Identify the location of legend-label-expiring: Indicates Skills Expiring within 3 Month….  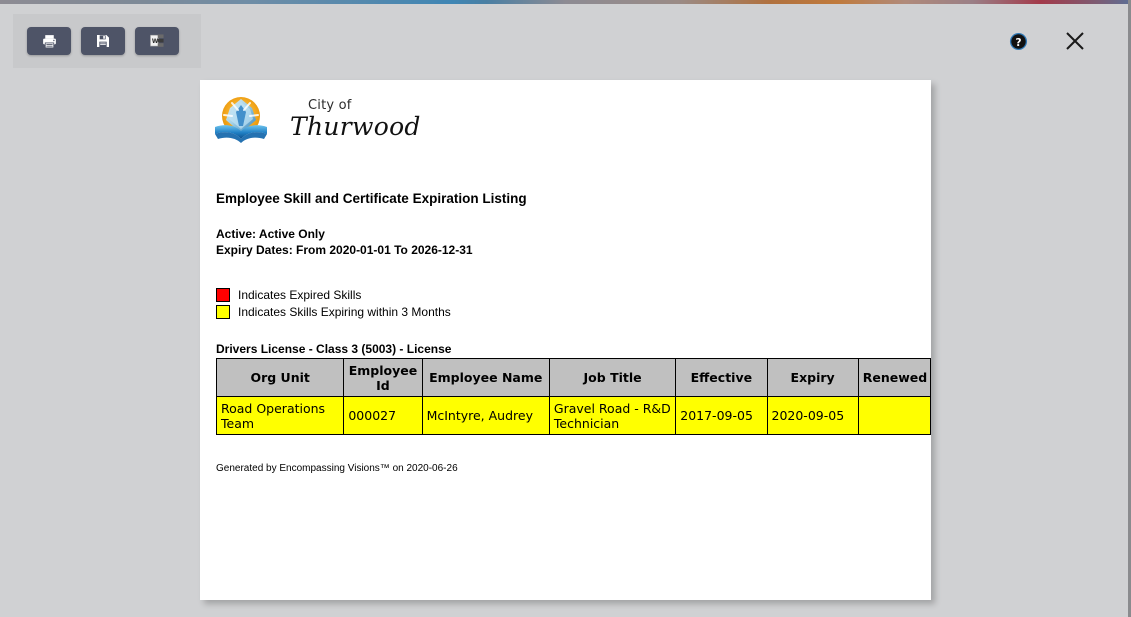
(344, 311).